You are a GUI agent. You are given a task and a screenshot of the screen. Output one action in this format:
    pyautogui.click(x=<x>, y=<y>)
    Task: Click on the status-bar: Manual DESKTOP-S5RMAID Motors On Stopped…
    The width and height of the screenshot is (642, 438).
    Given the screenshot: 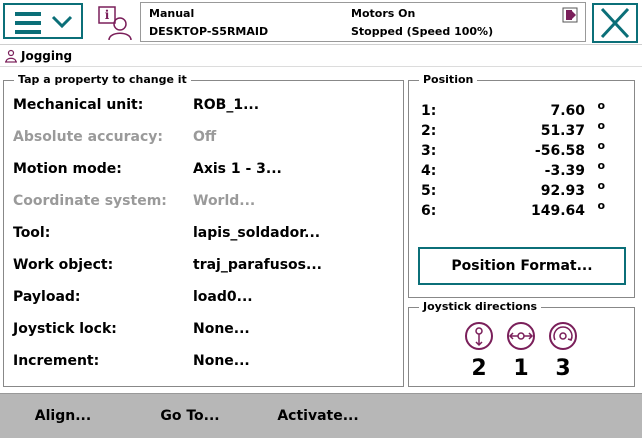 What is the action you would take?
    pyautogui.click(x=363, y=22)
    